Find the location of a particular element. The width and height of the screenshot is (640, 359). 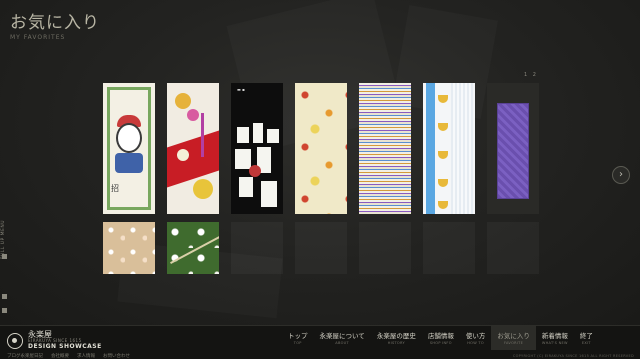

nav-label: 終了 is located at coordinates (586, 336).